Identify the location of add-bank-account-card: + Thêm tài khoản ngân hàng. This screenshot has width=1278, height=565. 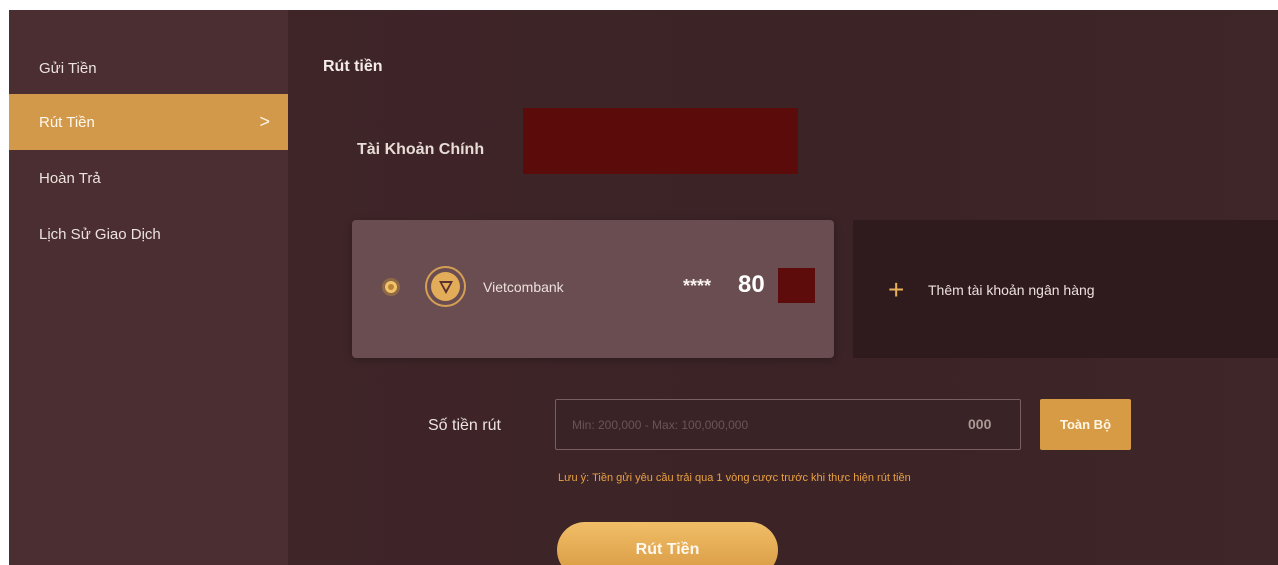
(1065, 289).